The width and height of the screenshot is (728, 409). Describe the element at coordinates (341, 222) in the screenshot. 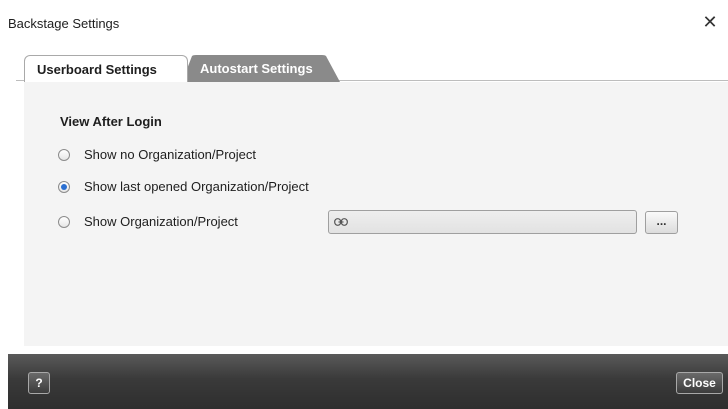

I see `link-icon` at that location.